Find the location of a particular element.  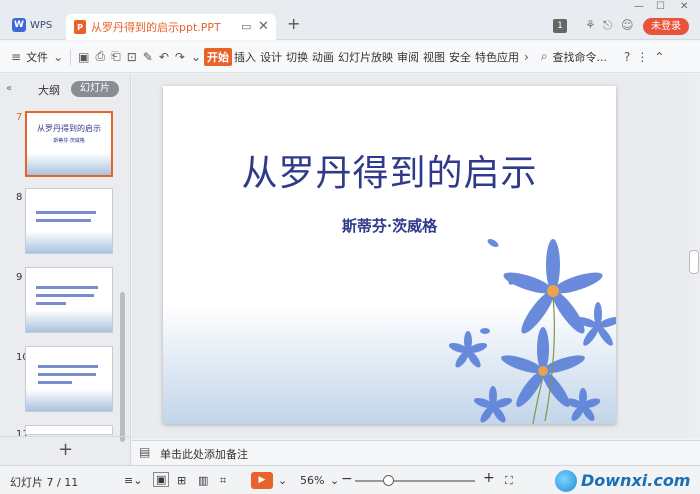

zoom-out-icon: − is located at coordinates (347, 479).